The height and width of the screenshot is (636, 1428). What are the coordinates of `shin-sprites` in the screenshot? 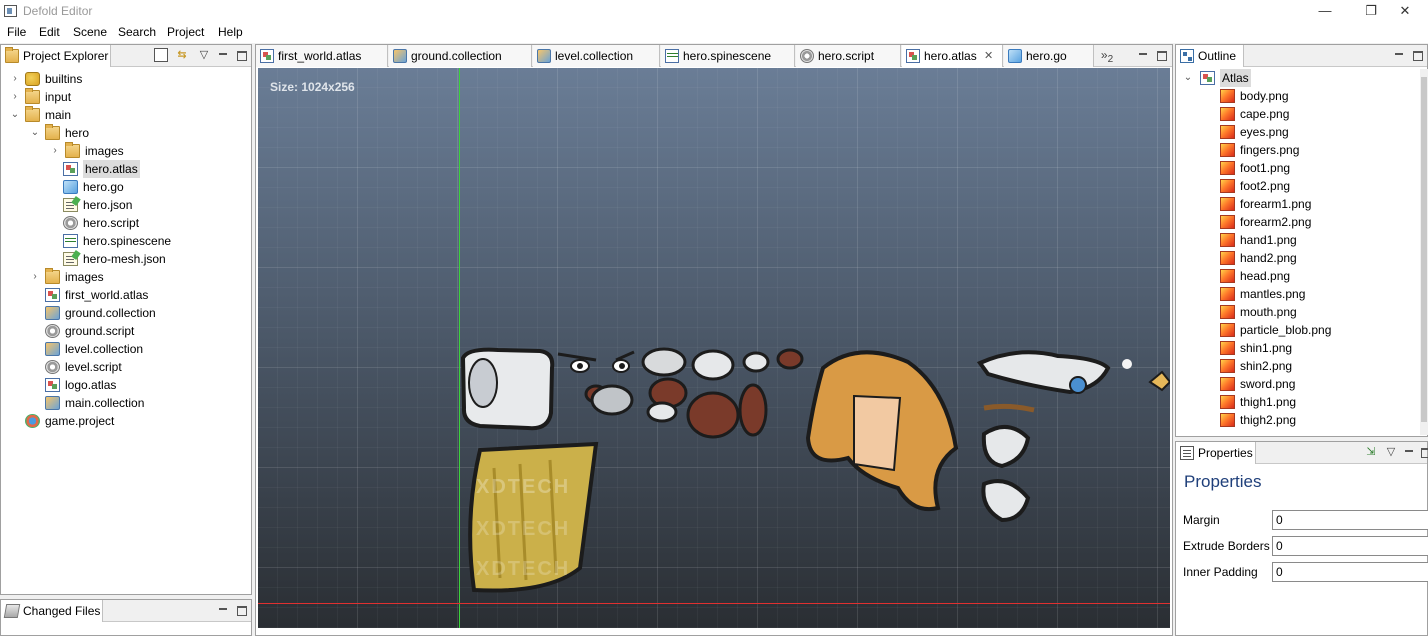 It's located at (1008, 463).